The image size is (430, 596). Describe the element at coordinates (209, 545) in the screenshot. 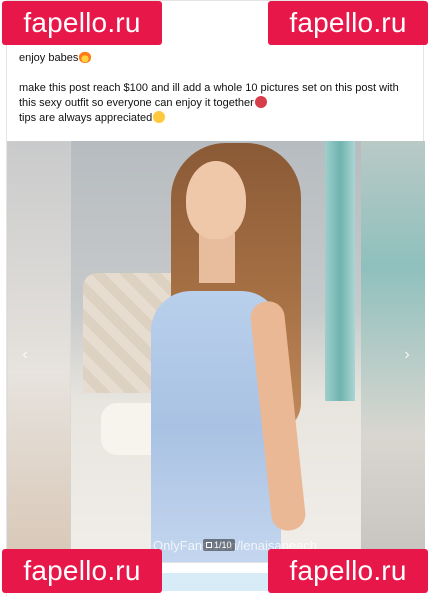

I see `gallery-icon` at that location.